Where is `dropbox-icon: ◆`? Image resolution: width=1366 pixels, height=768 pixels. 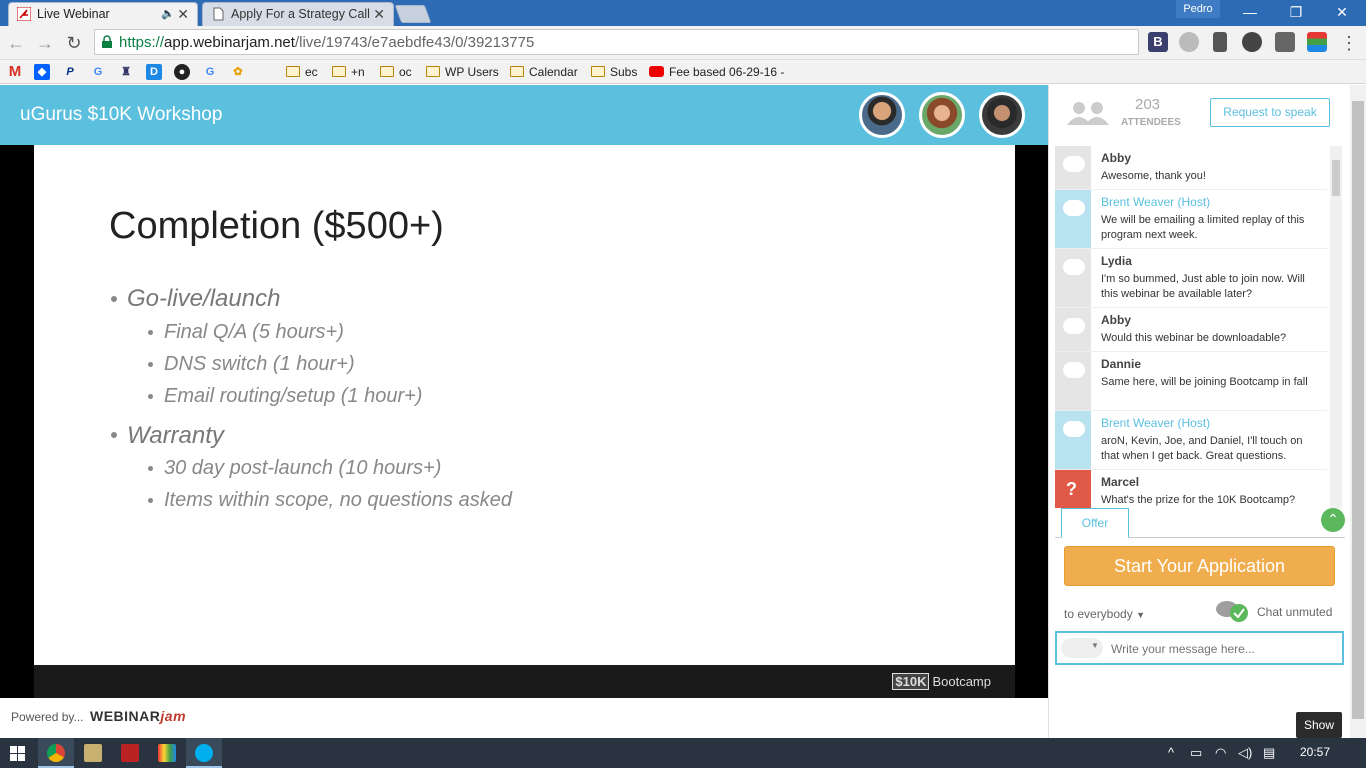 dropbox-icon: ◆ is located at coordinates (42, 72).